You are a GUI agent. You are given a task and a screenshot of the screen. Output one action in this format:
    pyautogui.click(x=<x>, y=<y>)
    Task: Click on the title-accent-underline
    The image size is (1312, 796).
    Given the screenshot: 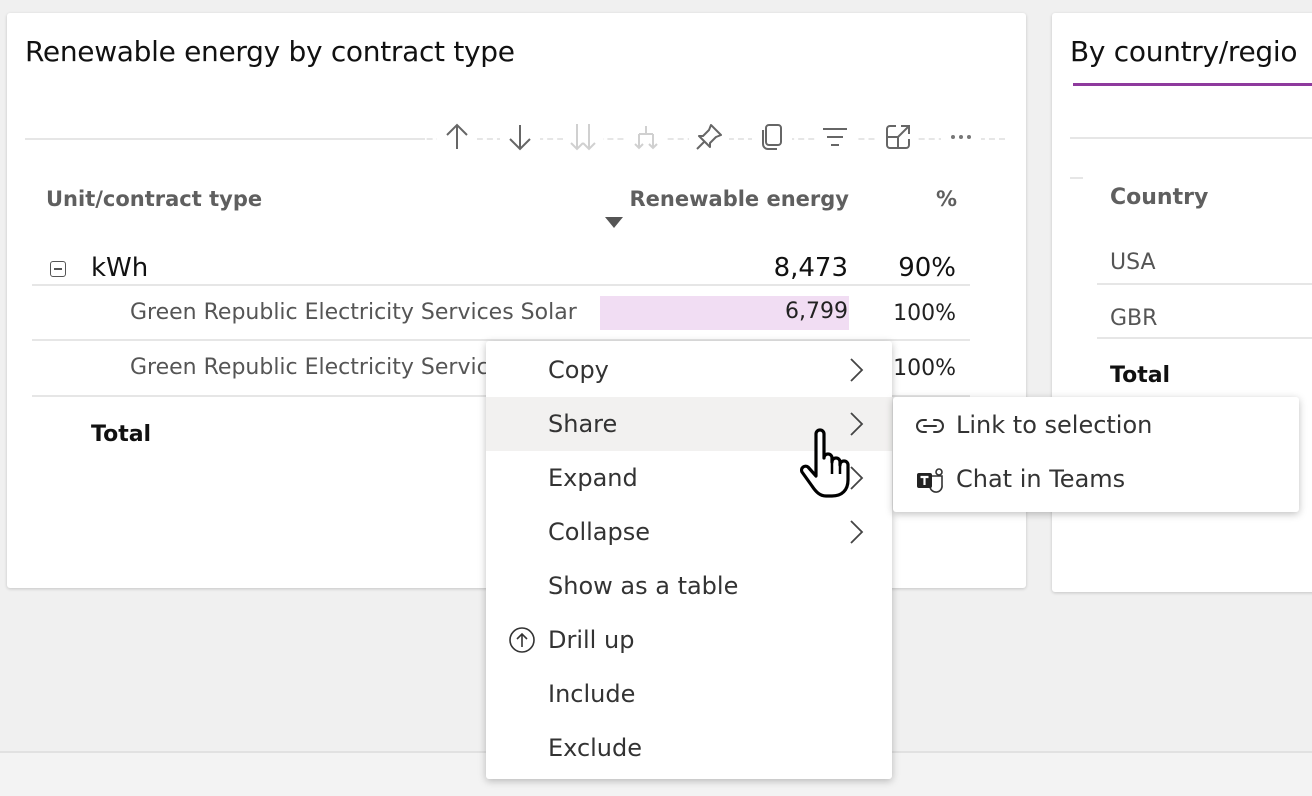 What is the action you would take?
    pyautogui.click(x=1192, y=84)
    